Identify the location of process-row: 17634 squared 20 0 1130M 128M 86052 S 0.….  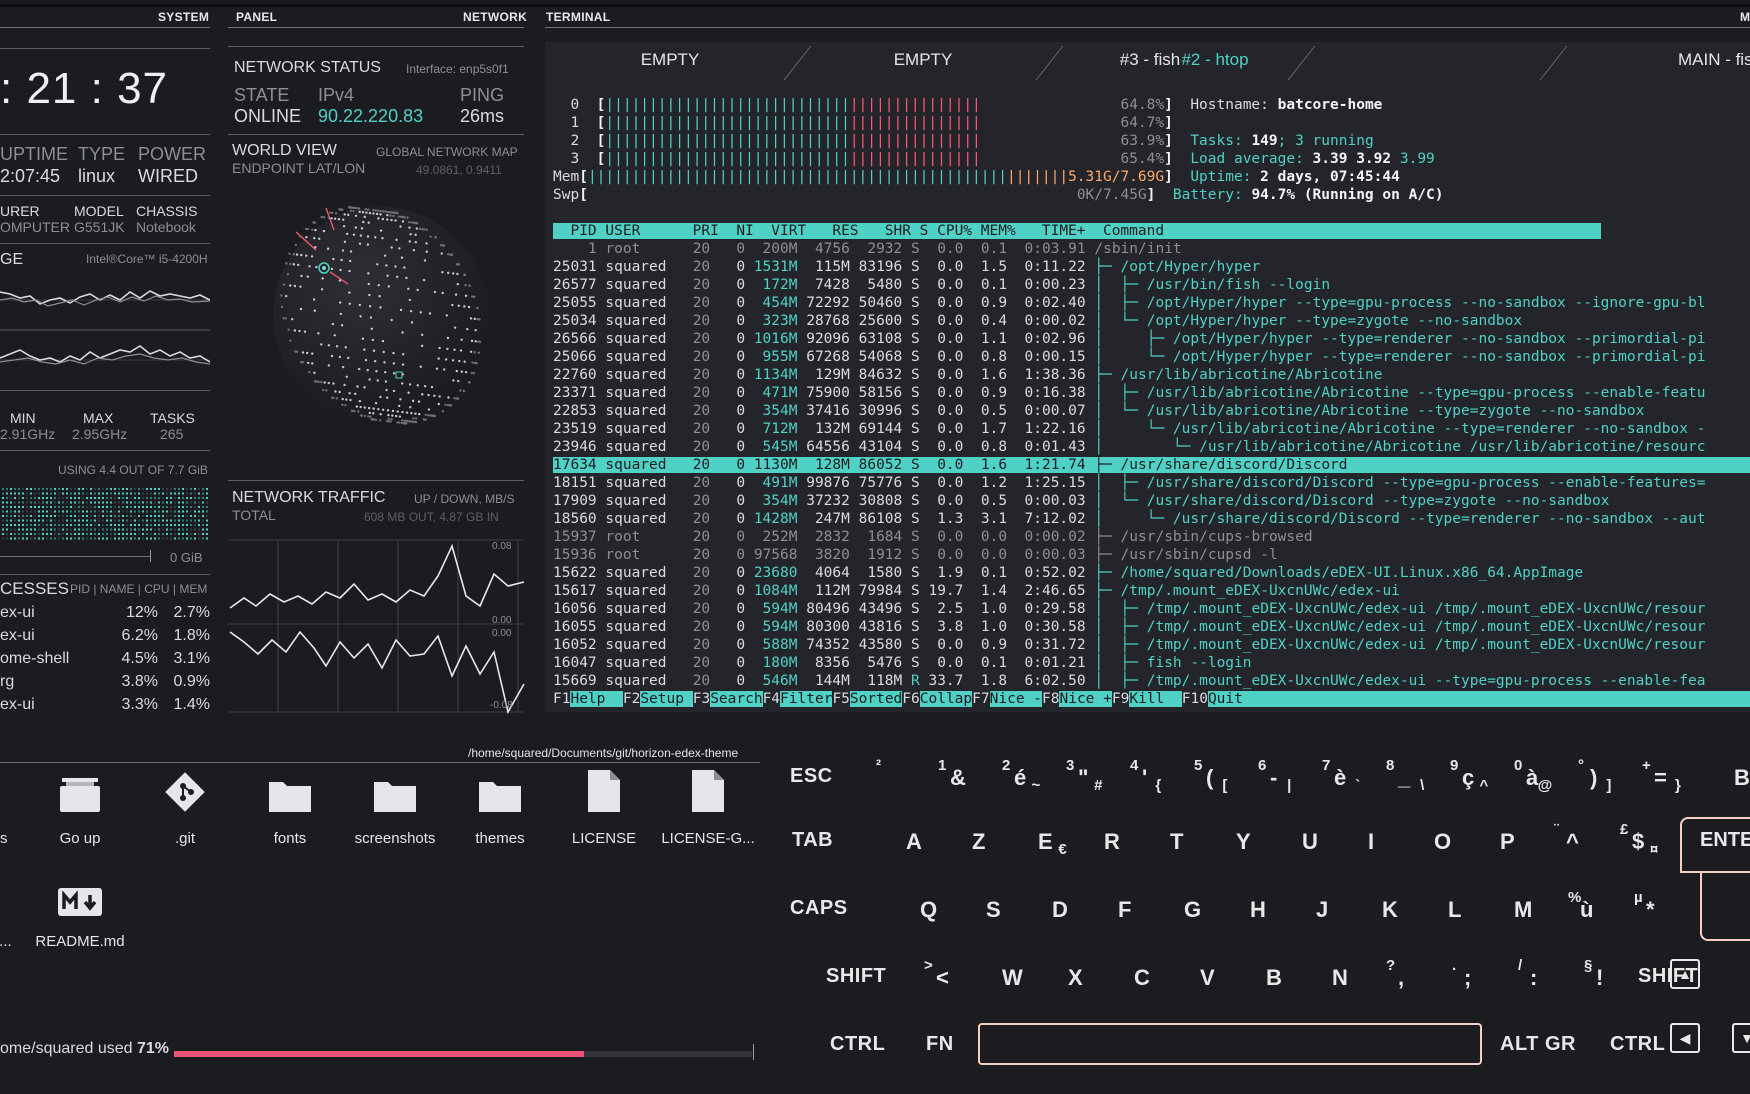
(1151, 465).